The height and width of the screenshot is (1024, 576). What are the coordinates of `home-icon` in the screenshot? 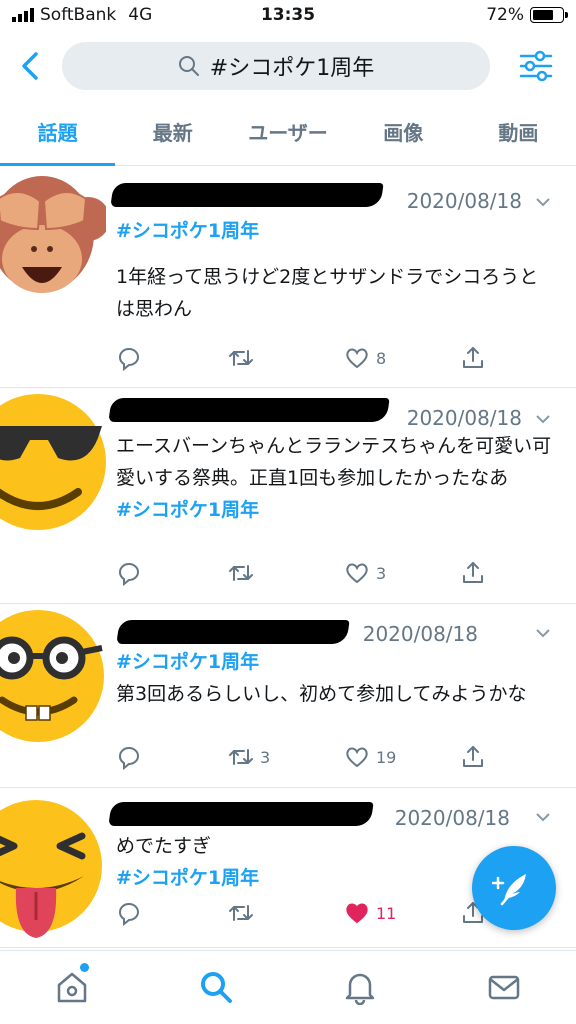 It's located at (72, 987).